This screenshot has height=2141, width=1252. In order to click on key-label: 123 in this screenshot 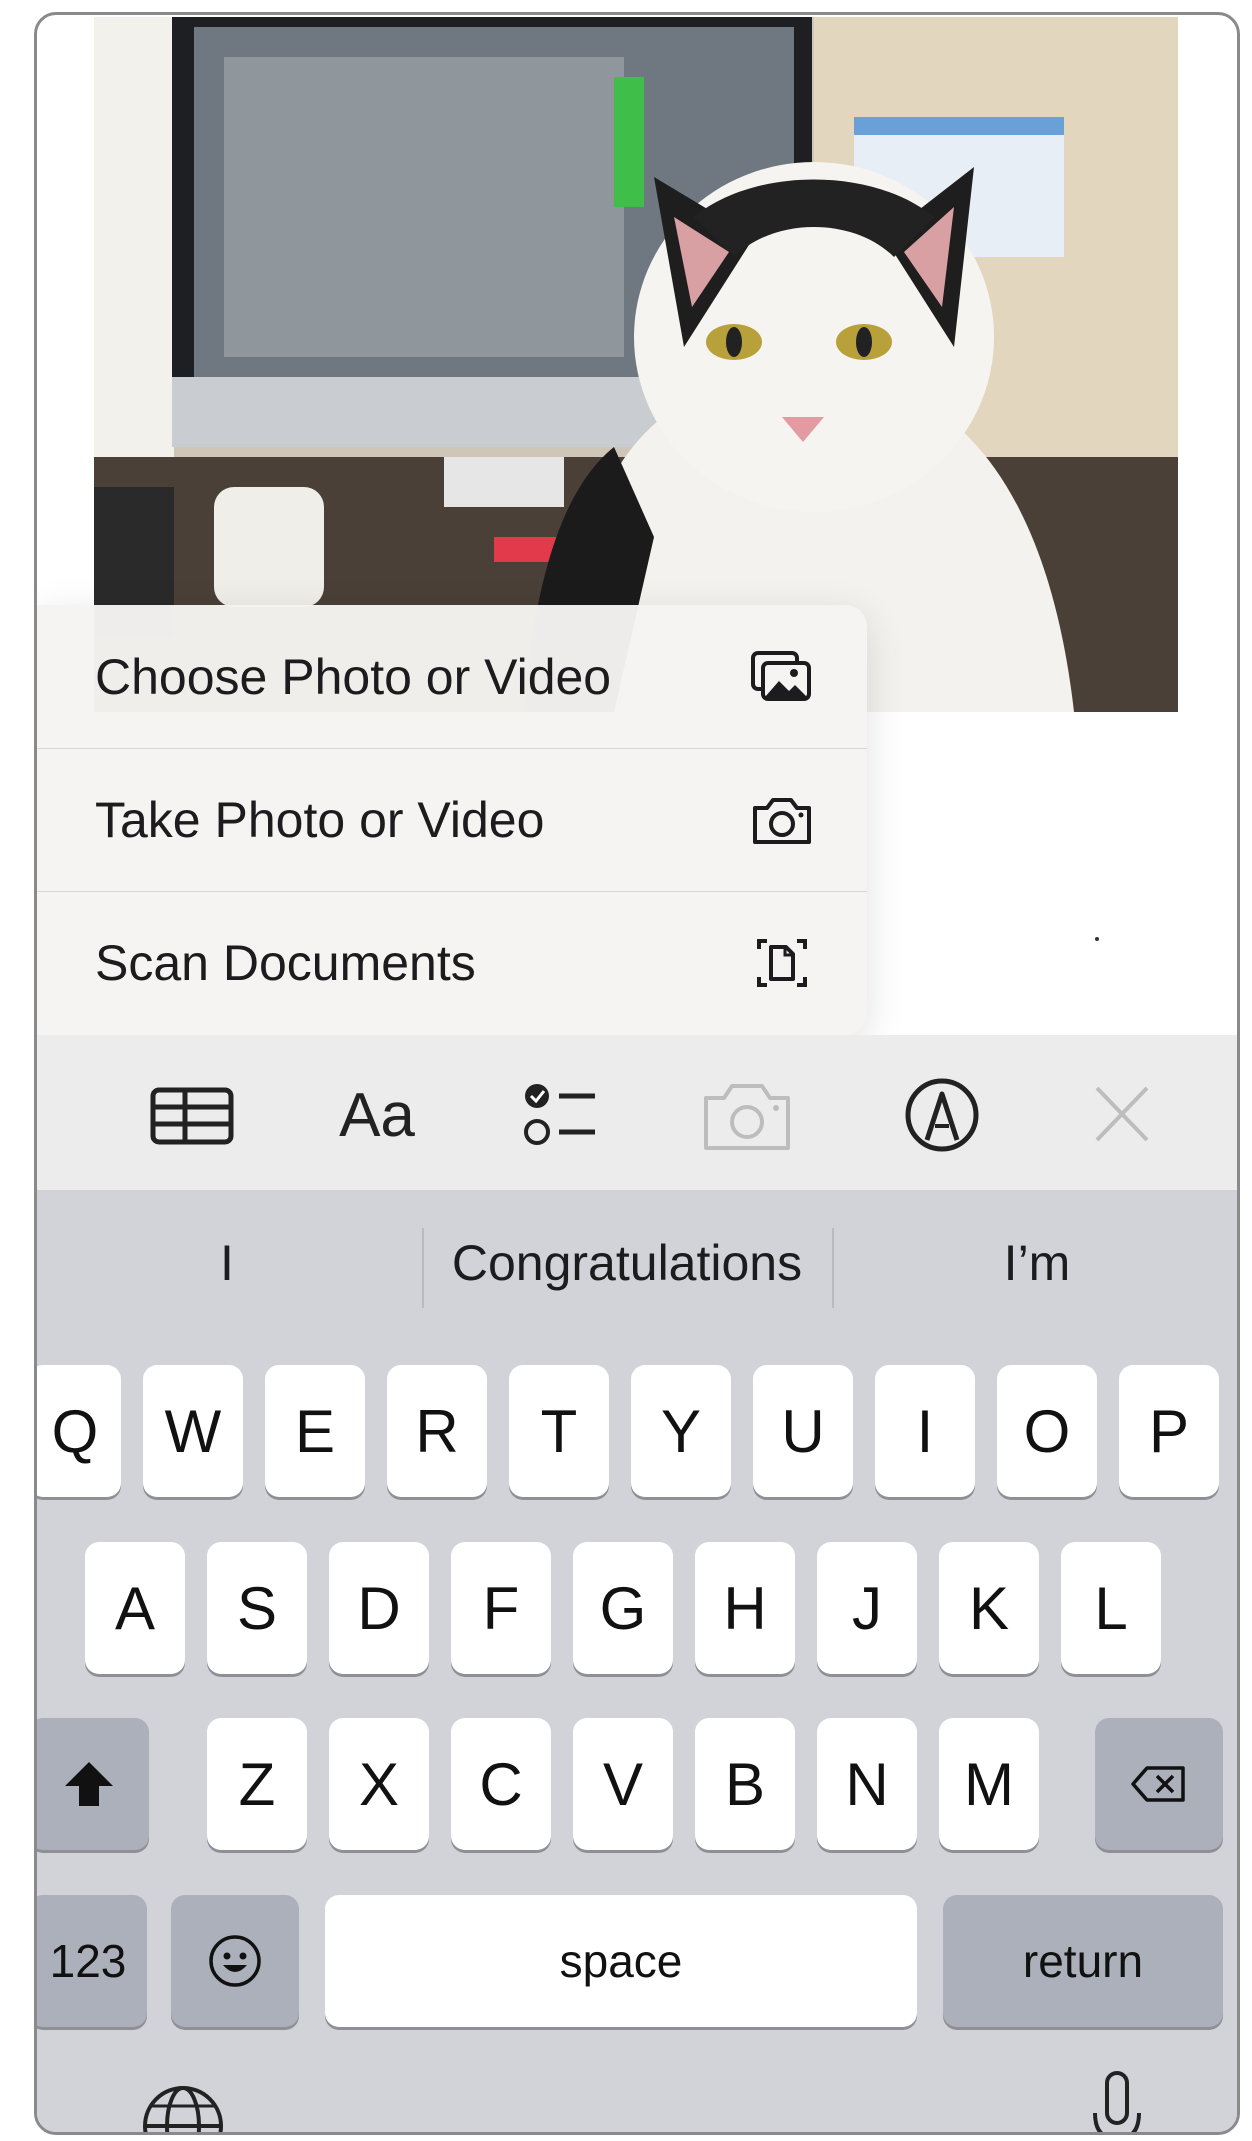, I will do `click(88, 1961)`.